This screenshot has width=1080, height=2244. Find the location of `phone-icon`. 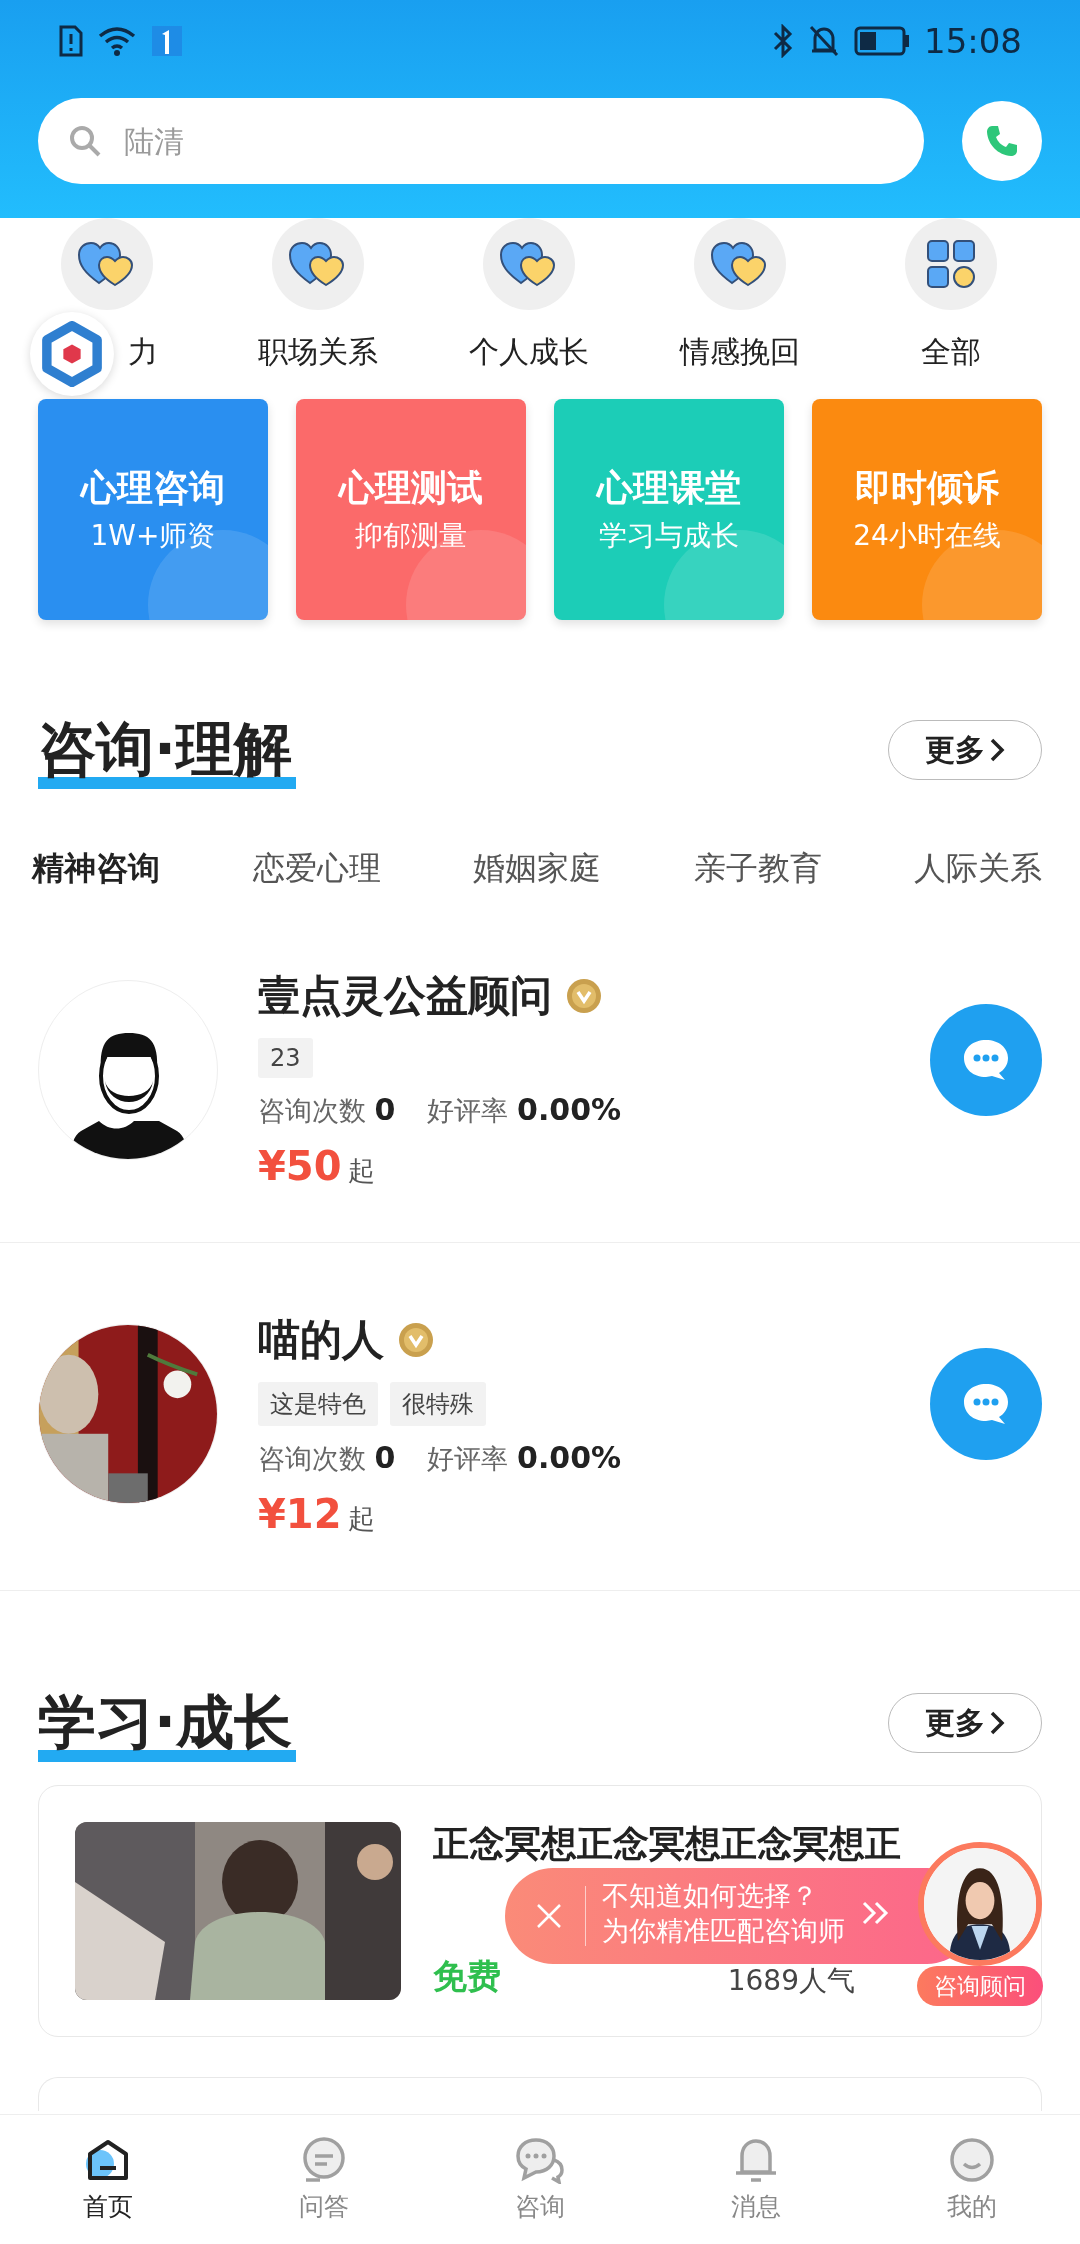

phone-icon is located at coordinates (1002, 141).